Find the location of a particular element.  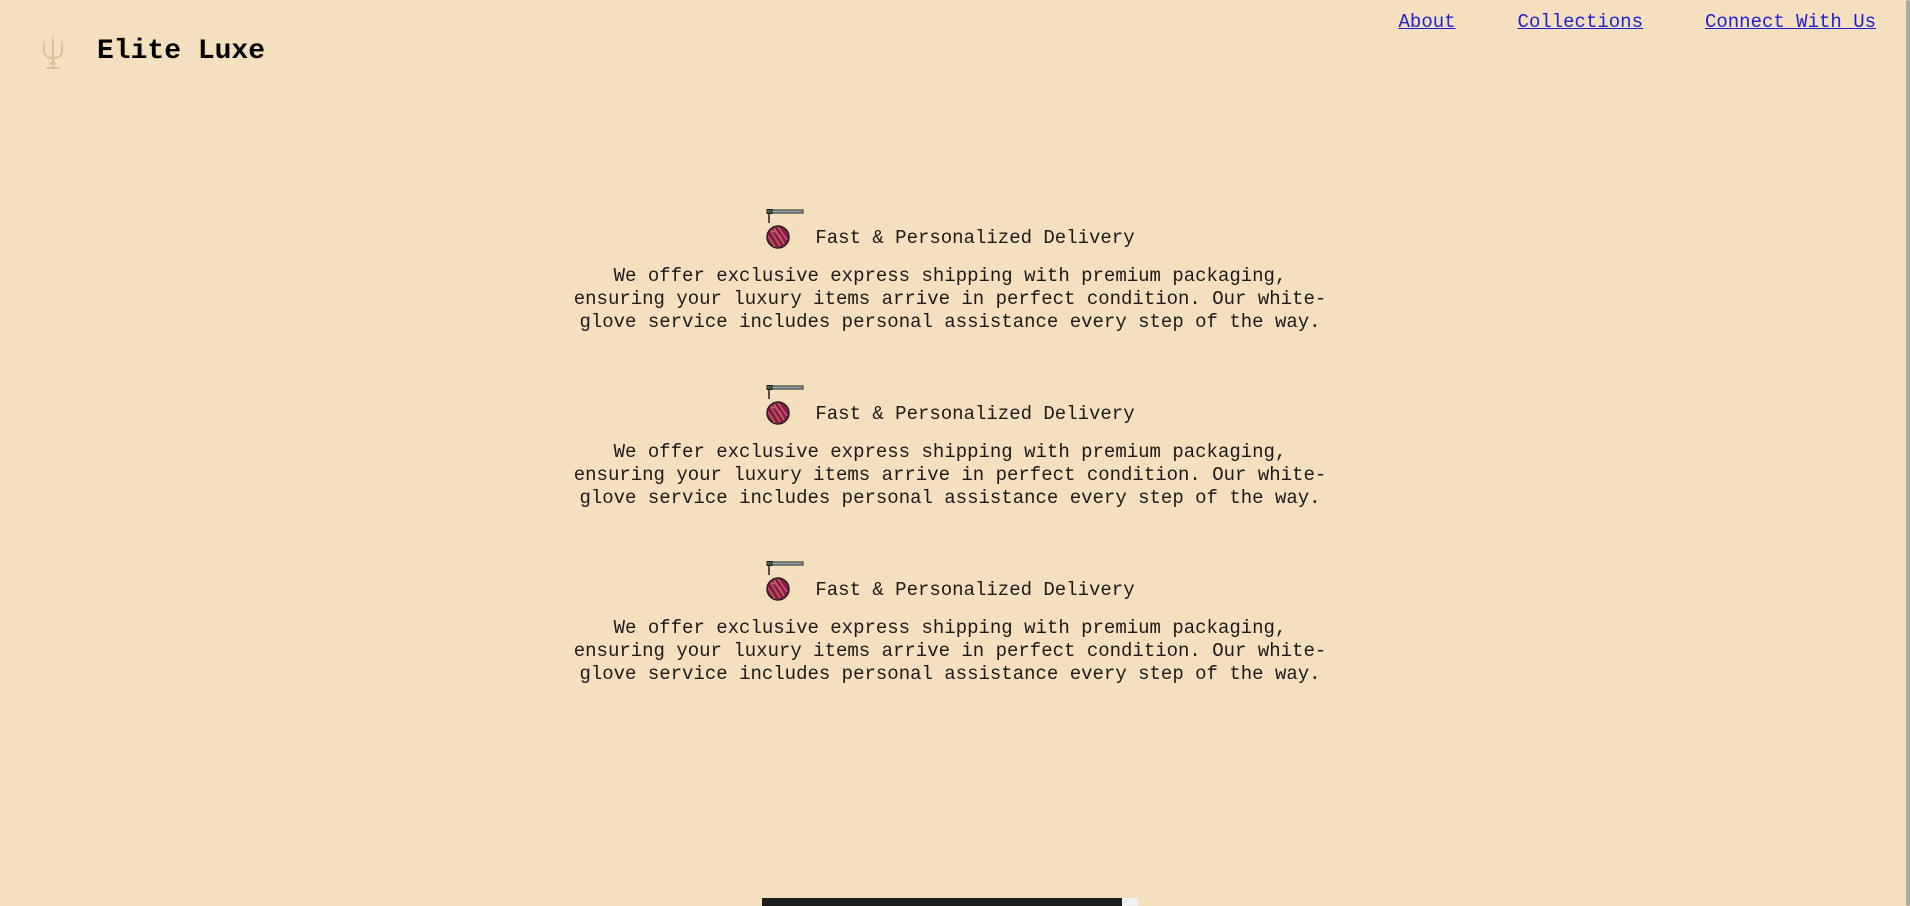

nav-link-connect-with-us: Connect With Us is located at coordinates (1790, 22).